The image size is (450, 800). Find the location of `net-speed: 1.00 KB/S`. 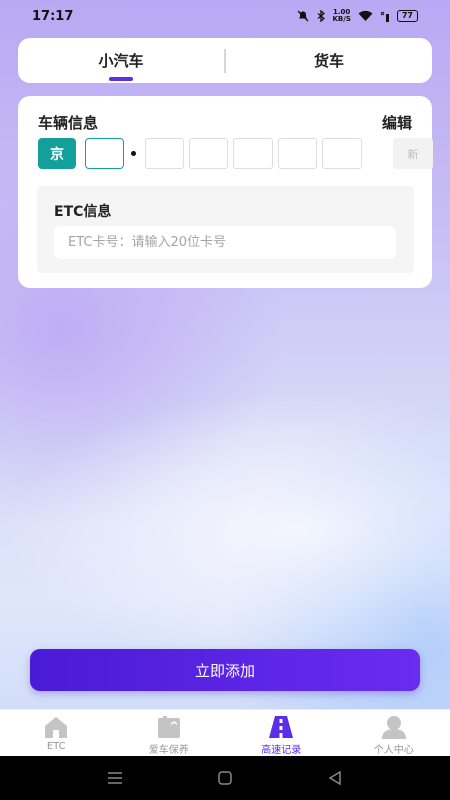

net-speed: 1.00 KB/S is located at coordinates (342, 16).